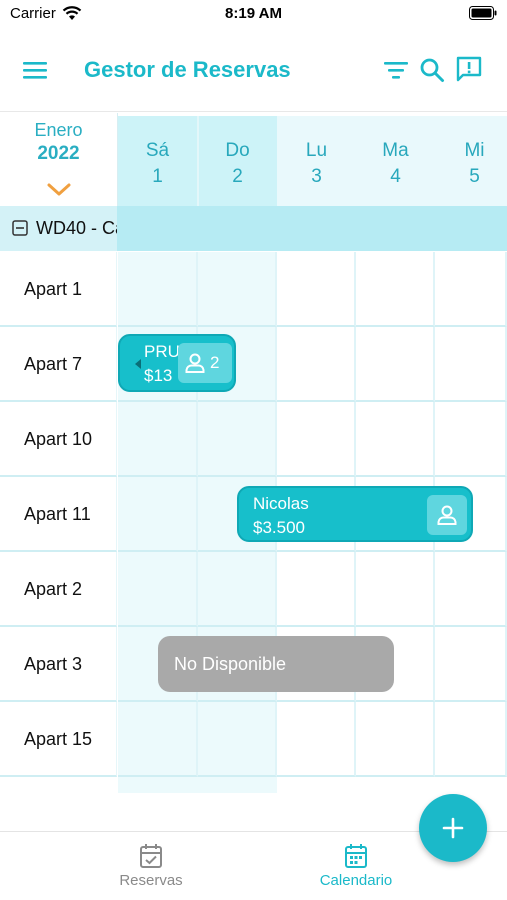 The image size is (507, 900). I want to click on room-label: Apart 3, so click(58, 664).